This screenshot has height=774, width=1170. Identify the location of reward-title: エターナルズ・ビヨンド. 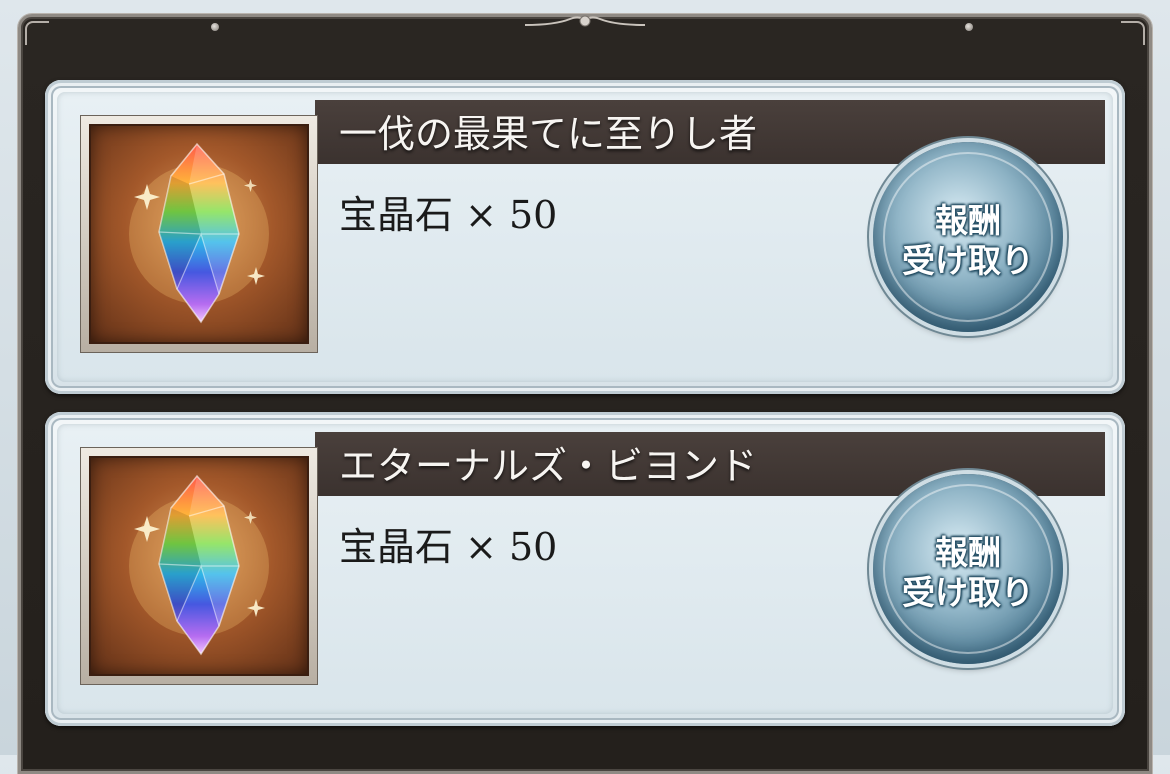
(548, 466).